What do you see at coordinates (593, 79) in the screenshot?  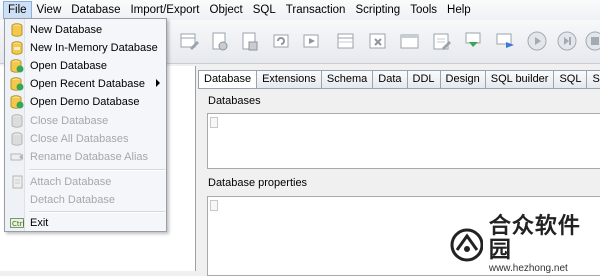 I see `tab-scripting: Scripting` at bounding box center [593, 79].